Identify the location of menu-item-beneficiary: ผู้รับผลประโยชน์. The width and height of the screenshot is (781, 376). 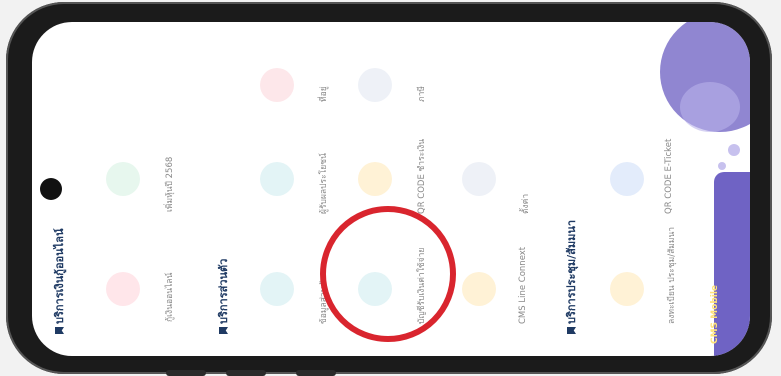
(323, 183).